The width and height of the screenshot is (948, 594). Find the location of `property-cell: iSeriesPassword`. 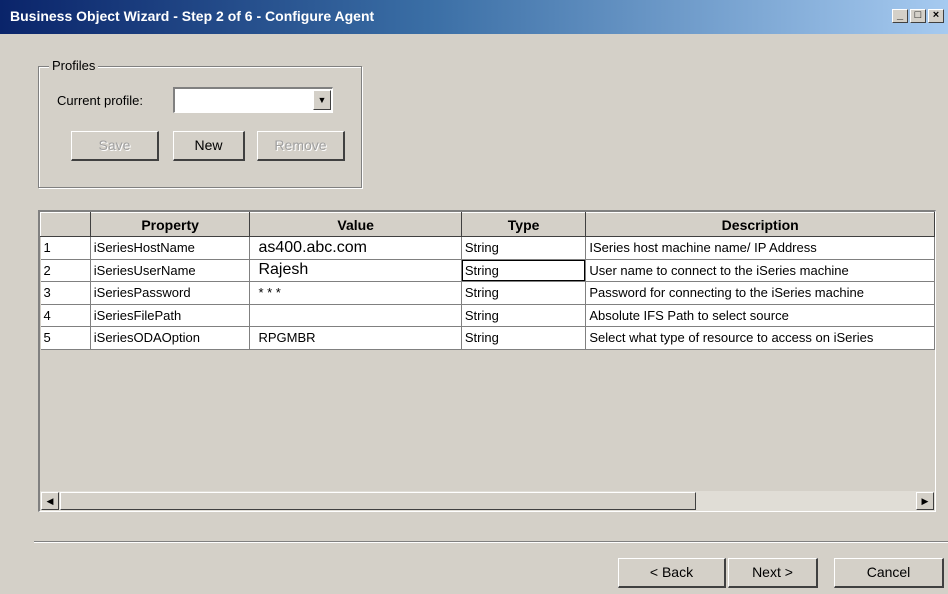

property-cell: iSeriesPassword is located at coordinates (170, 293).